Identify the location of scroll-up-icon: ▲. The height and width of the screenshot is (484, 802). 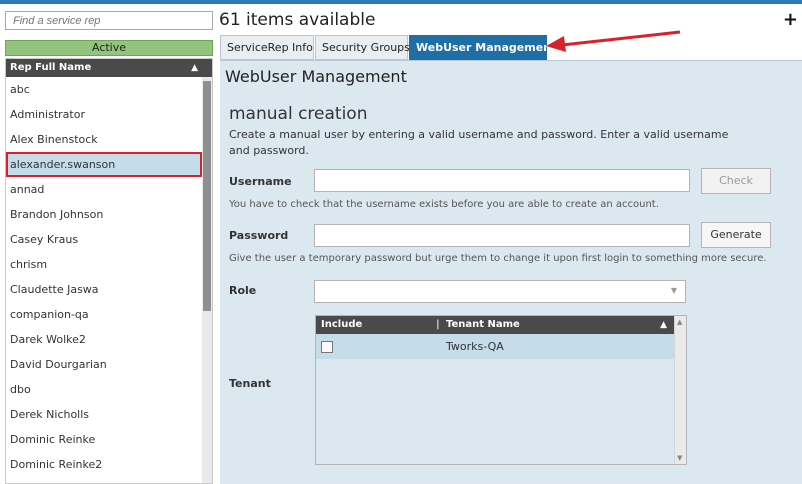
(679, 322).